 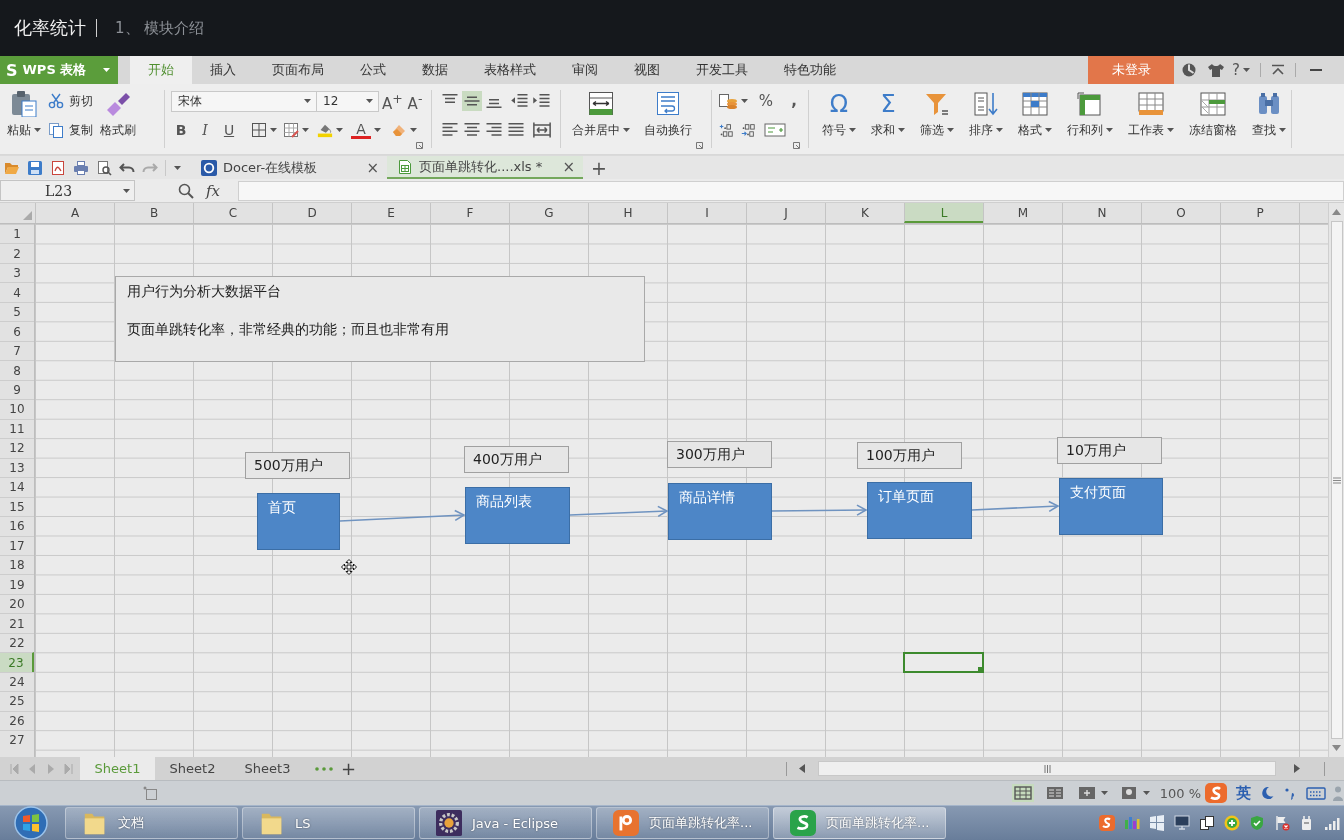 I want to click on font-size-dropdown: 12, so click(x=348, y=101).